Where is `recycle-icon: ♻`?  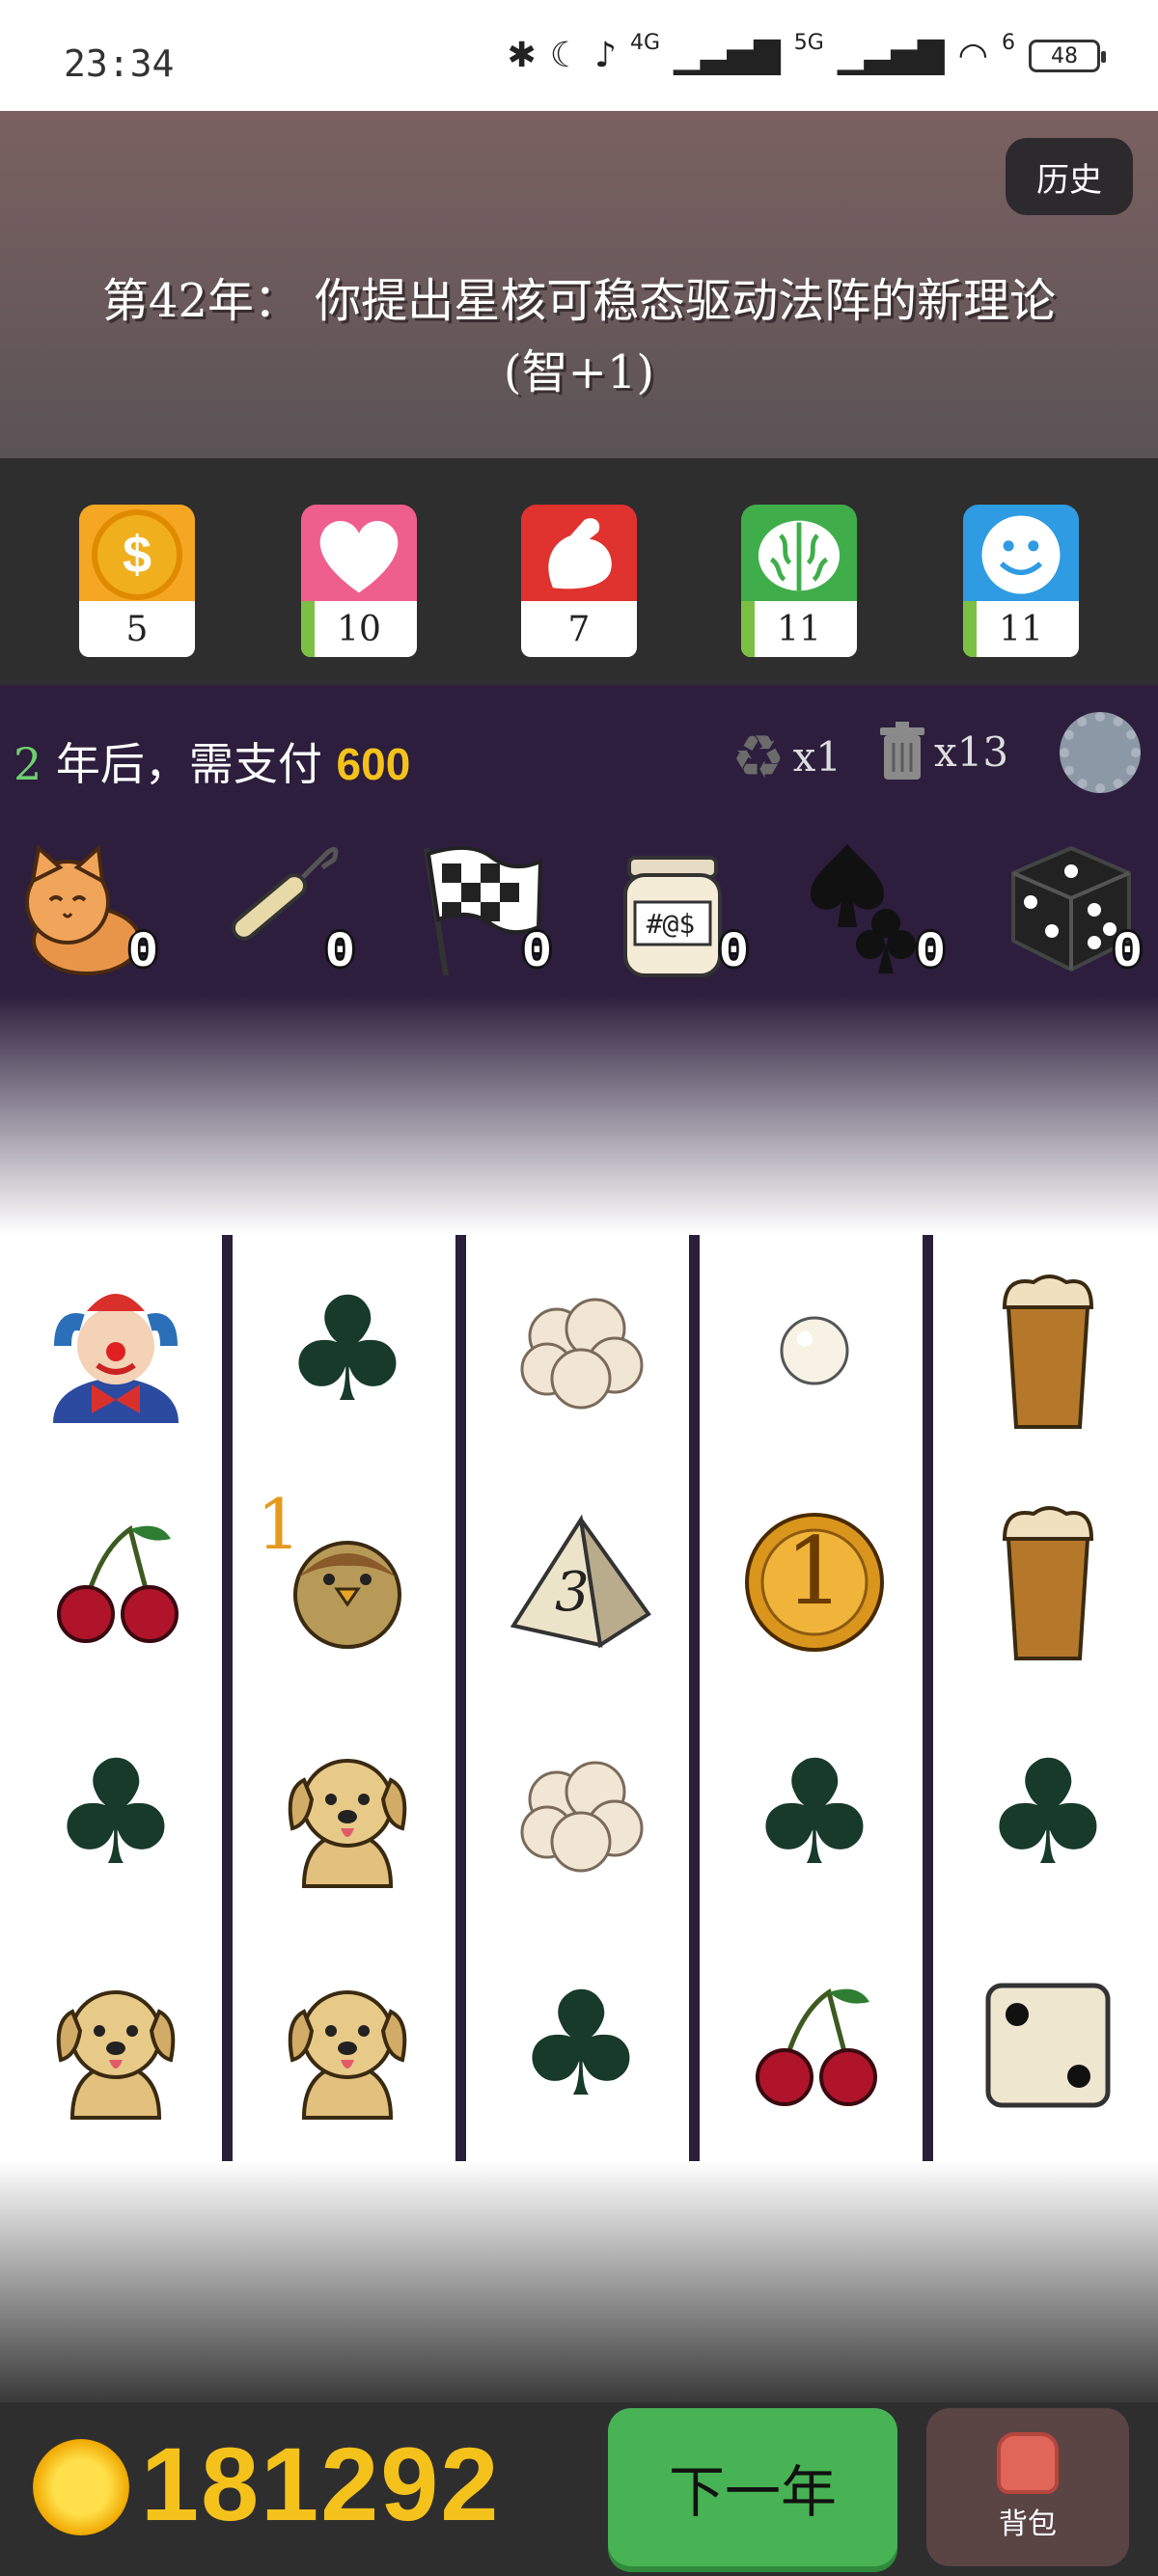
recycle-icon: ♻ is located at coordinates (758, 757).